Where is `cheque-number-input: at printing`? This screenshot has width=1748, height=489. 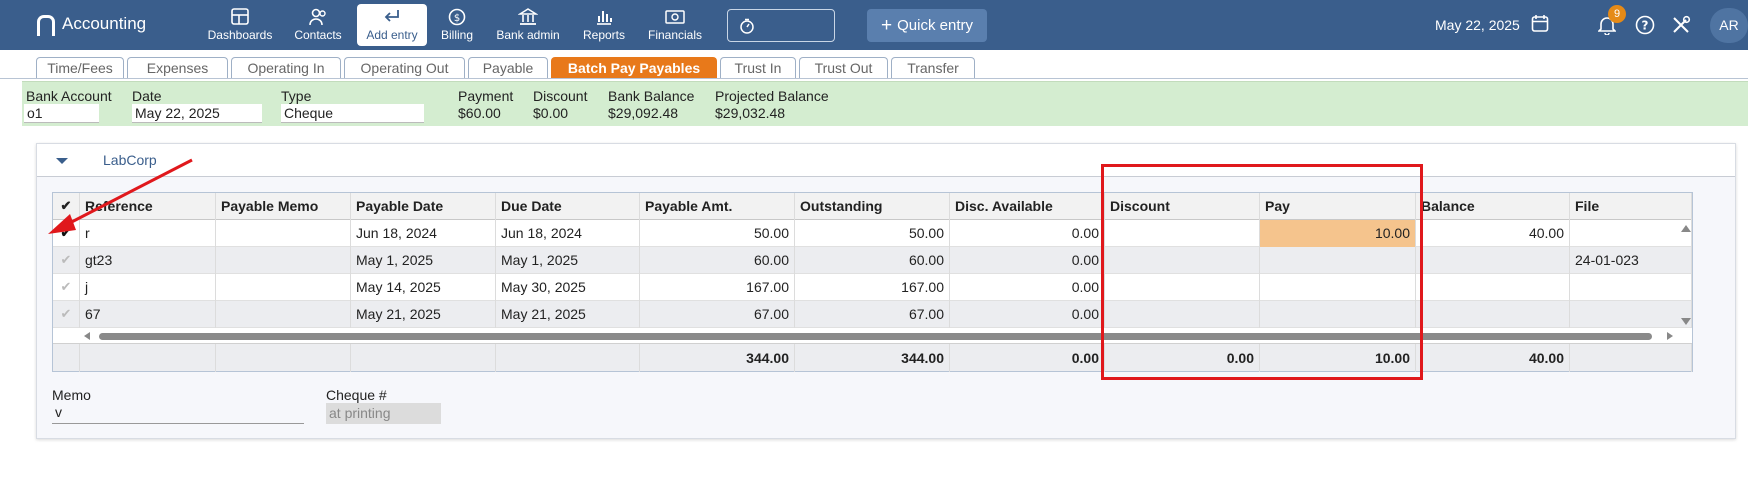
cheque-number-input: at printing is located at coordinates (383, 413).